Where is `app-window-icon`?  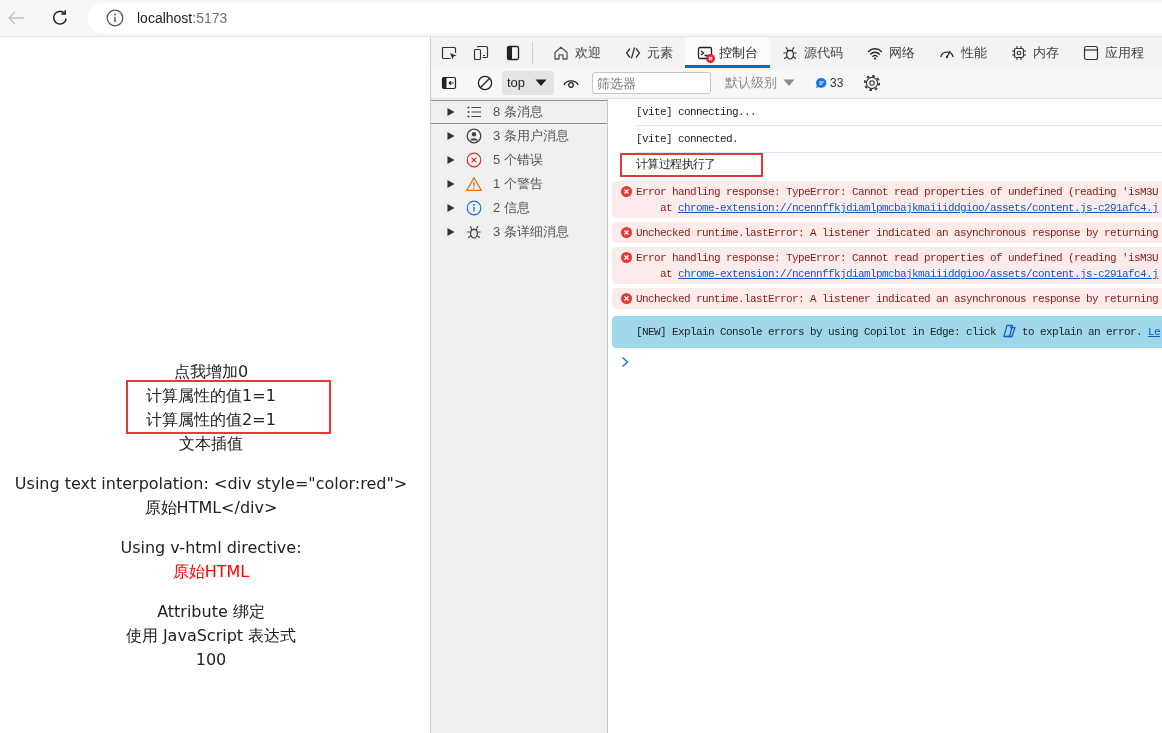 app-window-icon is located at coordinates (1091, 52).